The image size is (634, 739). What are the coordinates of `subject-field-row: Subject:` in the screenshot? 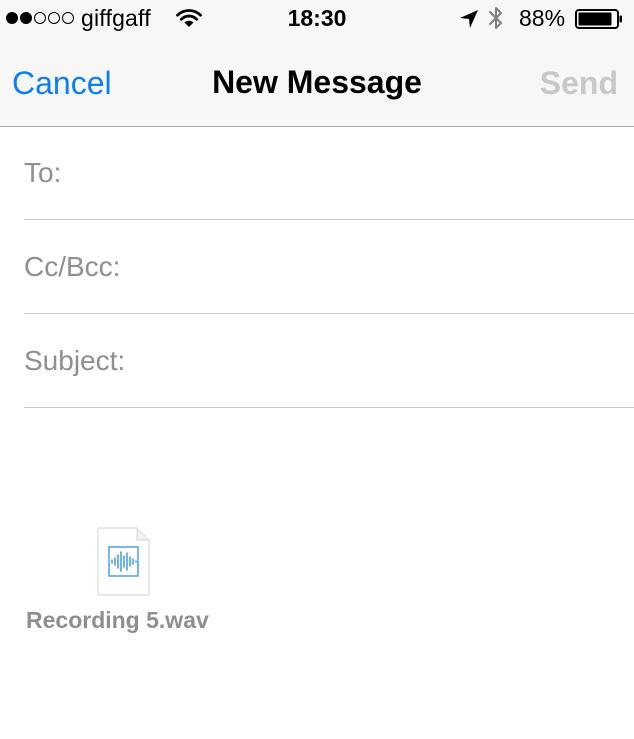 It's located at (329, 361).